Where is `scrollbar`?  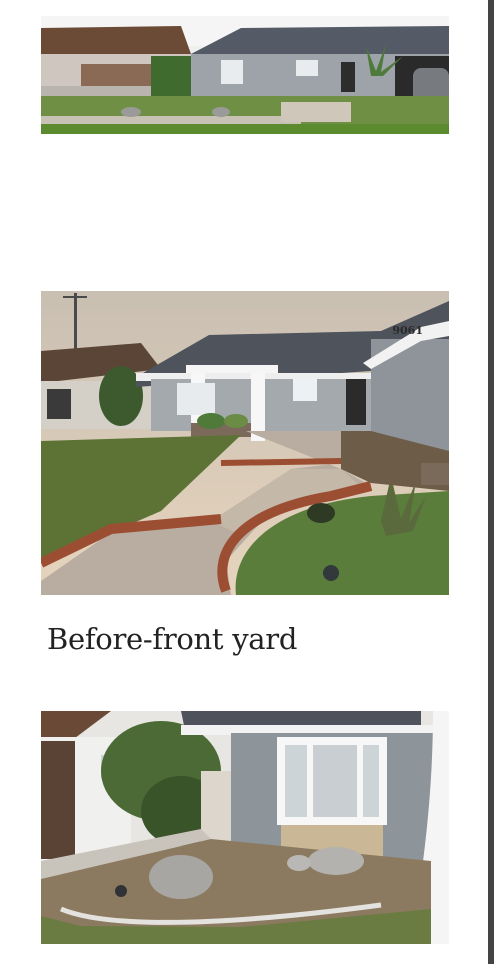 scrollbar is located at coordinates (491, 482).